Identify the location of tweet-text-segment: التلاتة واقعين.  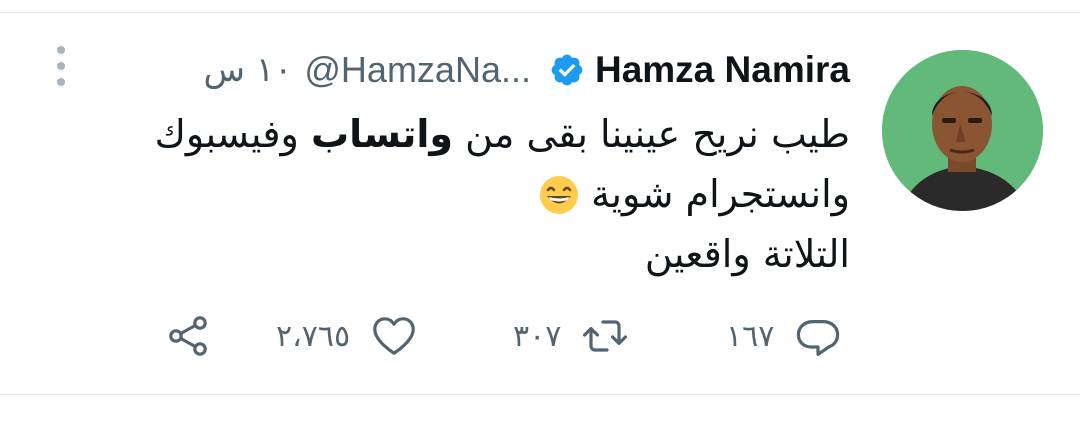
(747, 254).